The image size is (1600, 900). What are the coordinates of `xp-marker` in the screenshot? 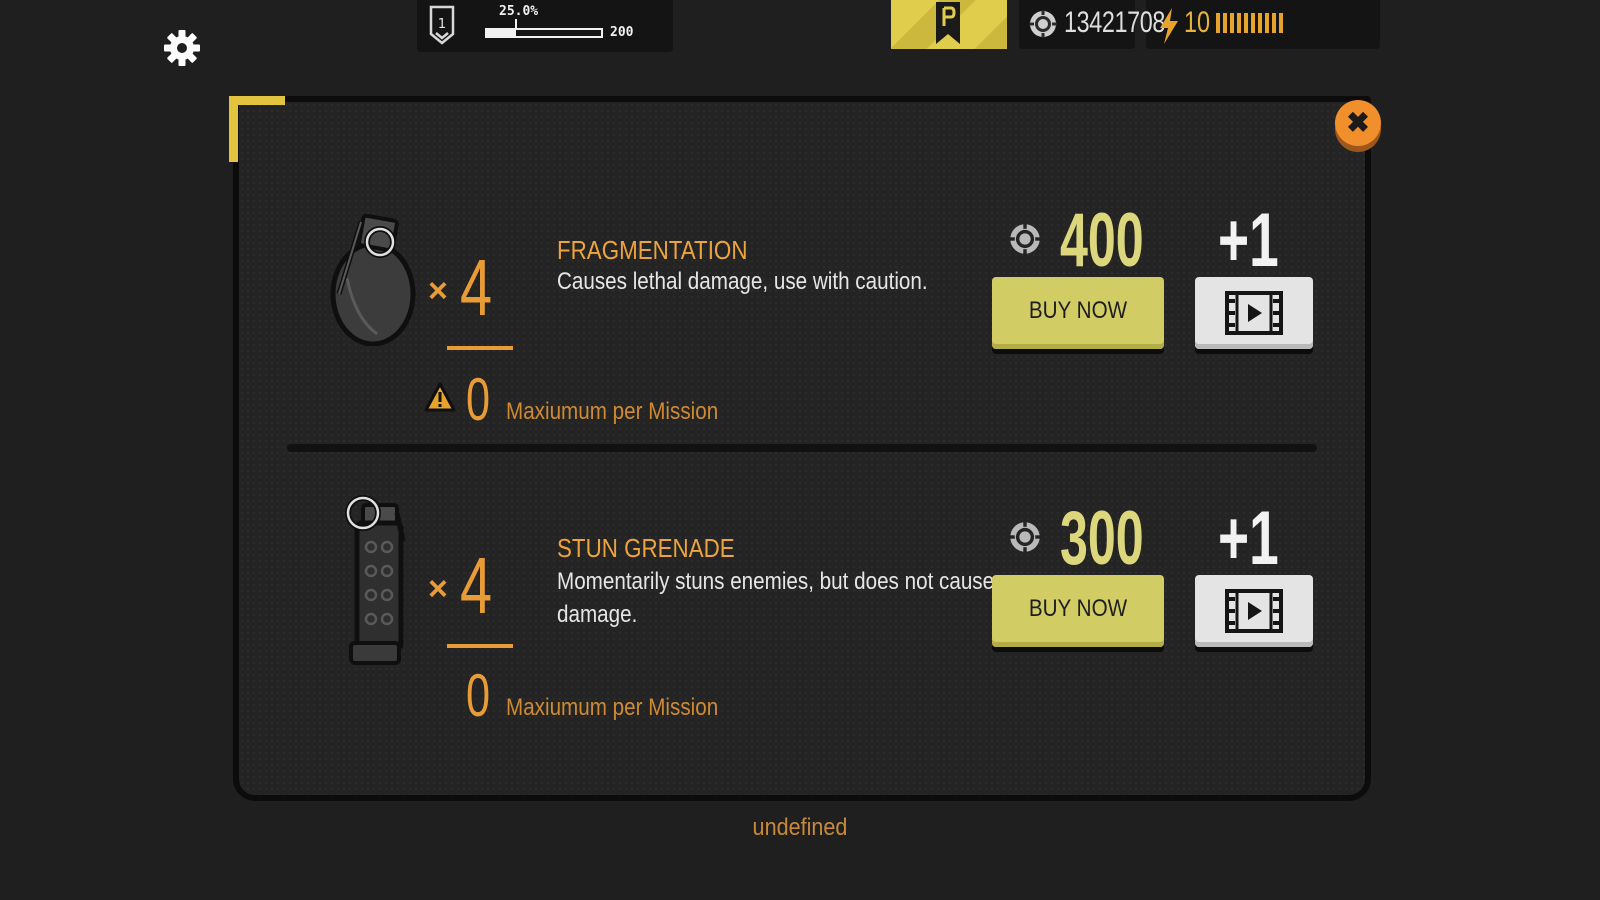 It's located at (516, 23).